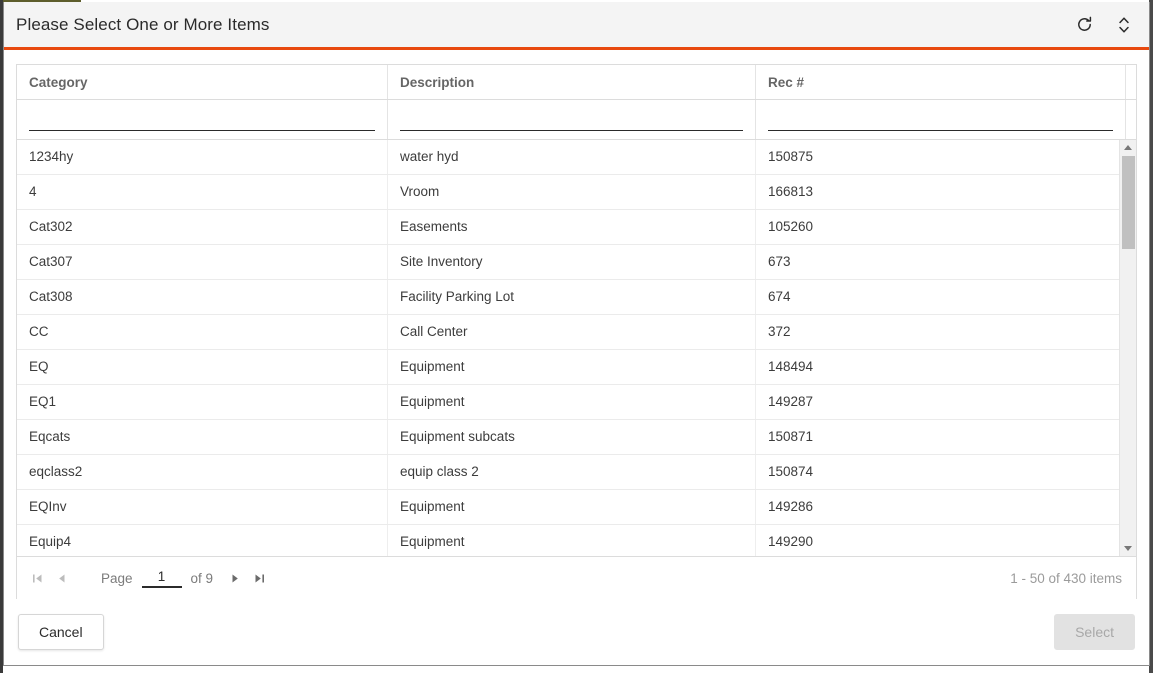 This screenshot has width=1153, height=673. Describe the element at coordinates (202, 227) in the screenshot. I see `cell-category: Cat302` at that location.